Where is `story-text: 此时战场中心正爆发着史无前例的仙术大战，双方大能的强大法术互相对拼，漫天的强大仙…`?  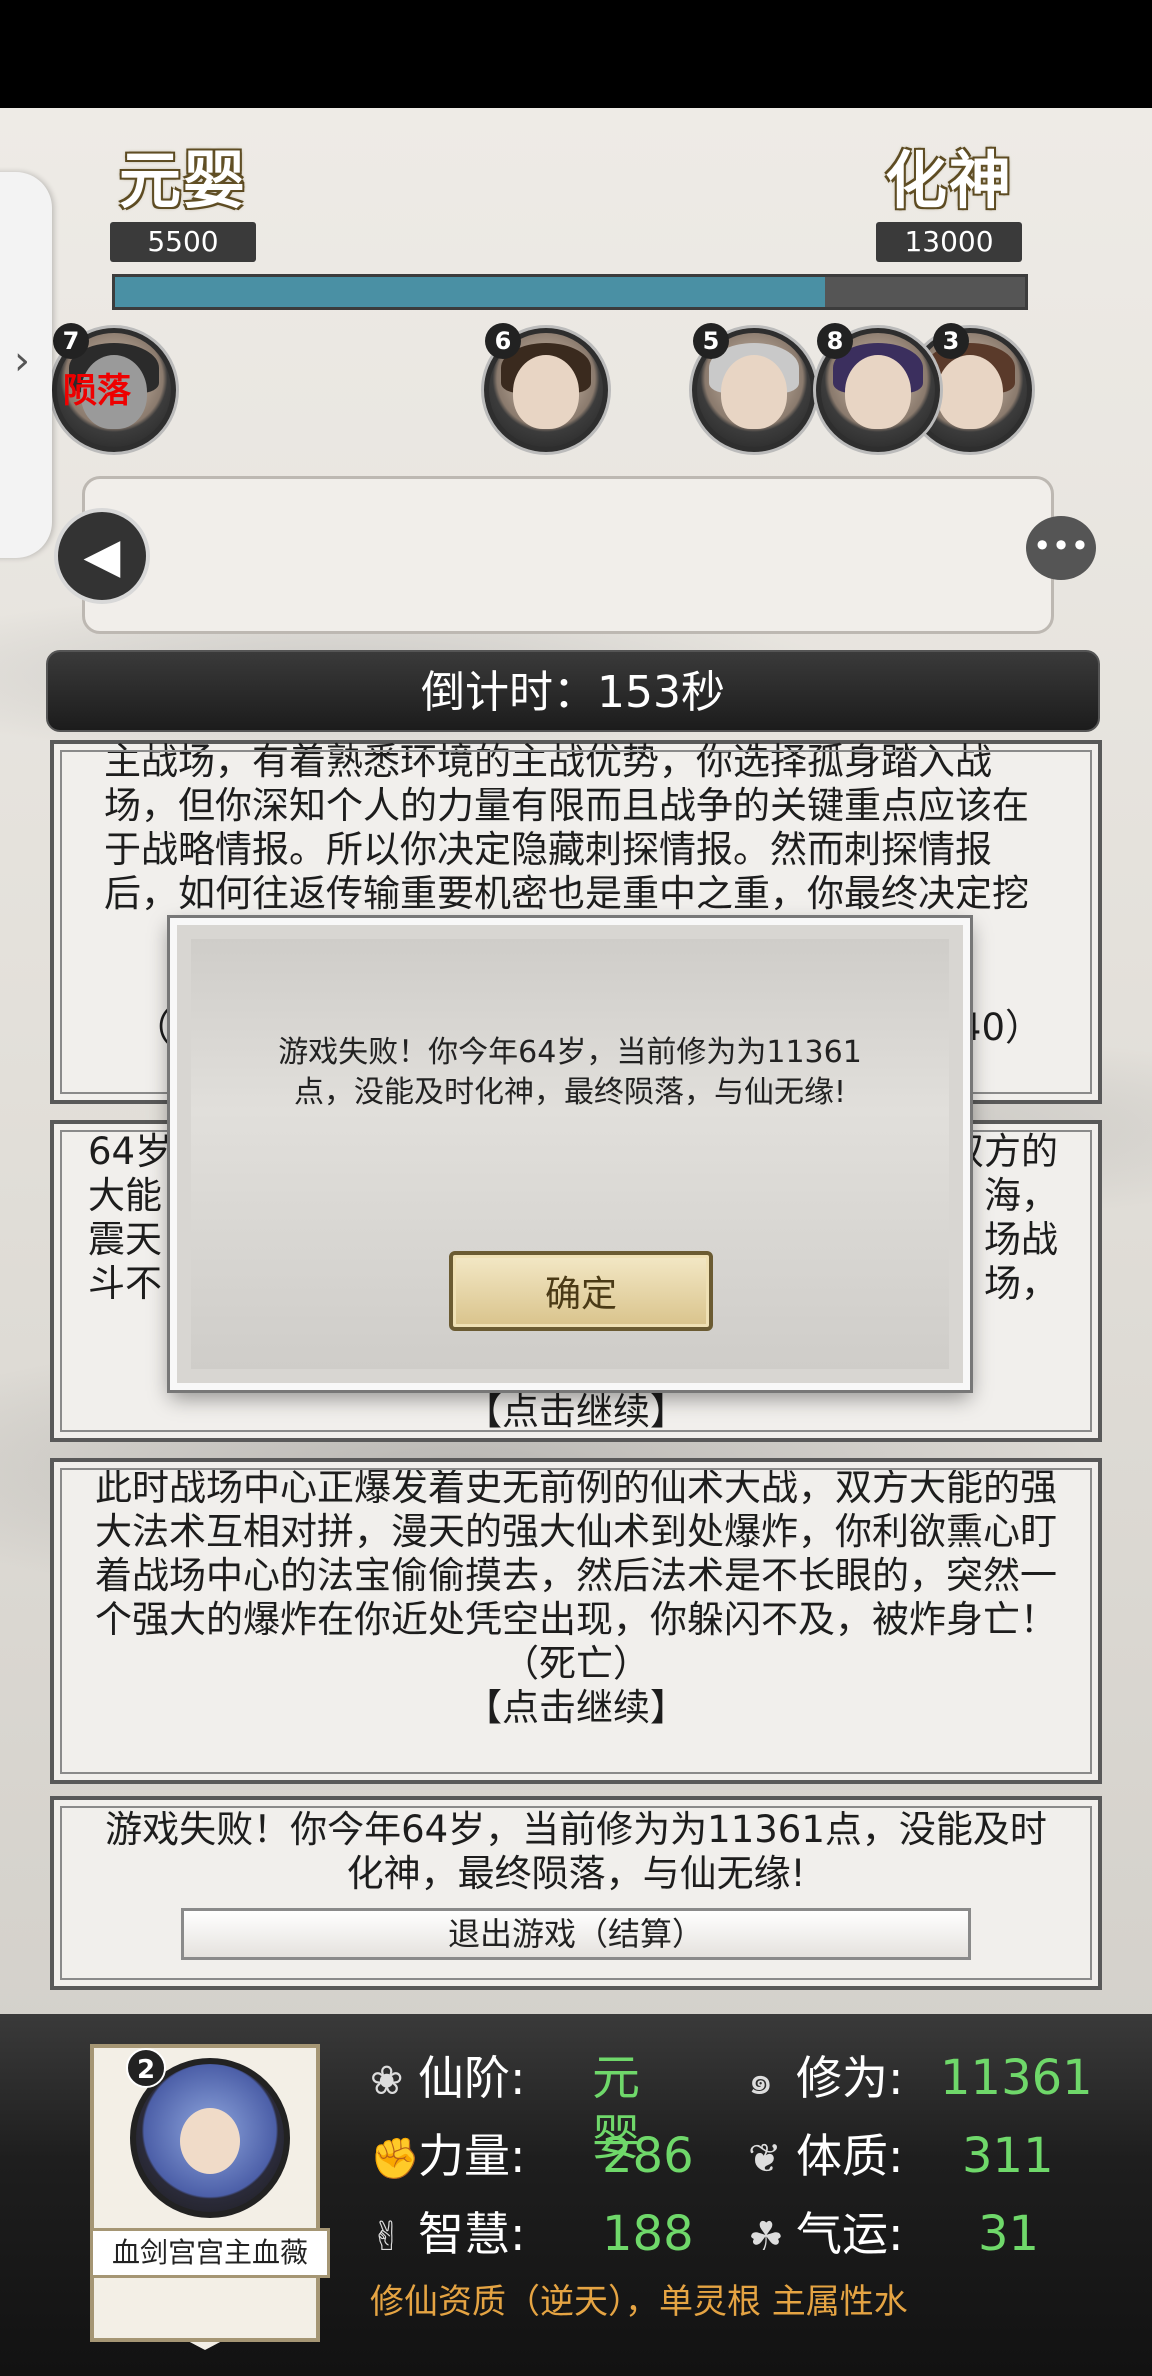
story-text: 此时战场中心正爆发着史无前例的仙术大战，双方大能的强大法术互相对拼，漫天的强大仙… is located at coordinates (576, 1553).